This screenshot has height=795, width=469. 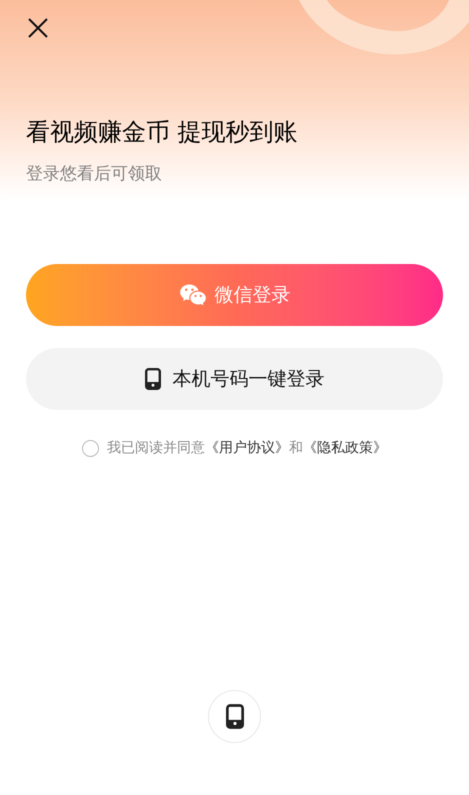 I want to click on agreement-link: 《用户协议》, so click(x=247, y=448).